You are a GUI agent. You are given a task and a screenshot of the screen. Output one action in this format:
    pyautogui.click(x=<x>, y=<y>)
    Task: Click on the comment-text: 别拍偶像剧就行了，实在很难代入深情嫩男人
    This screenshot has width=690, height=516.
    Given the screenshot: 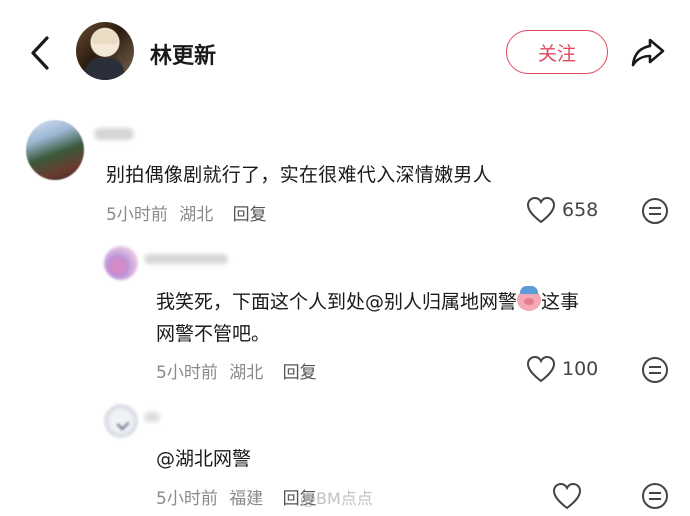 What is the action you would take?
    pyautogui.click(x=299, y=175)
    